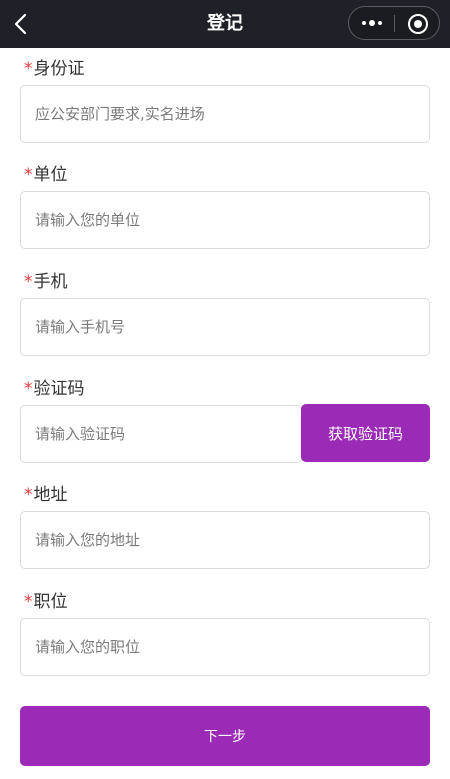 The image size is (450, 779). I want to click on capsule-menu, so click(394, 23).